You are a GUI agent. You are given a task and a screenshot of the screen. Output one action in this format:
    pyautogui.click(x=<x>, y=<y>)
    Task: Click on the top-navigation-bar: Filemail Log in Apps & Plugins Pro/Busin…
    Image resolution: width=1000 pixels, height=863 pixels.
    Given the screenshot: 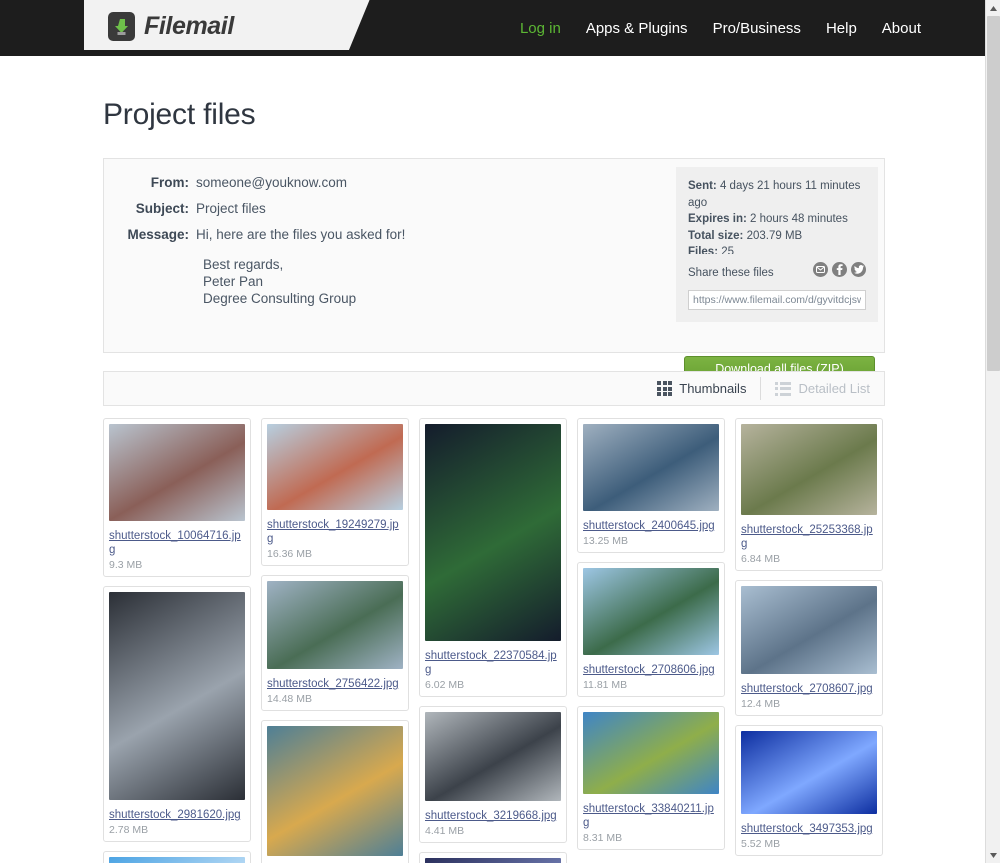 What is the action you would take?
    pyautogui.click(x=492, y=28)
    